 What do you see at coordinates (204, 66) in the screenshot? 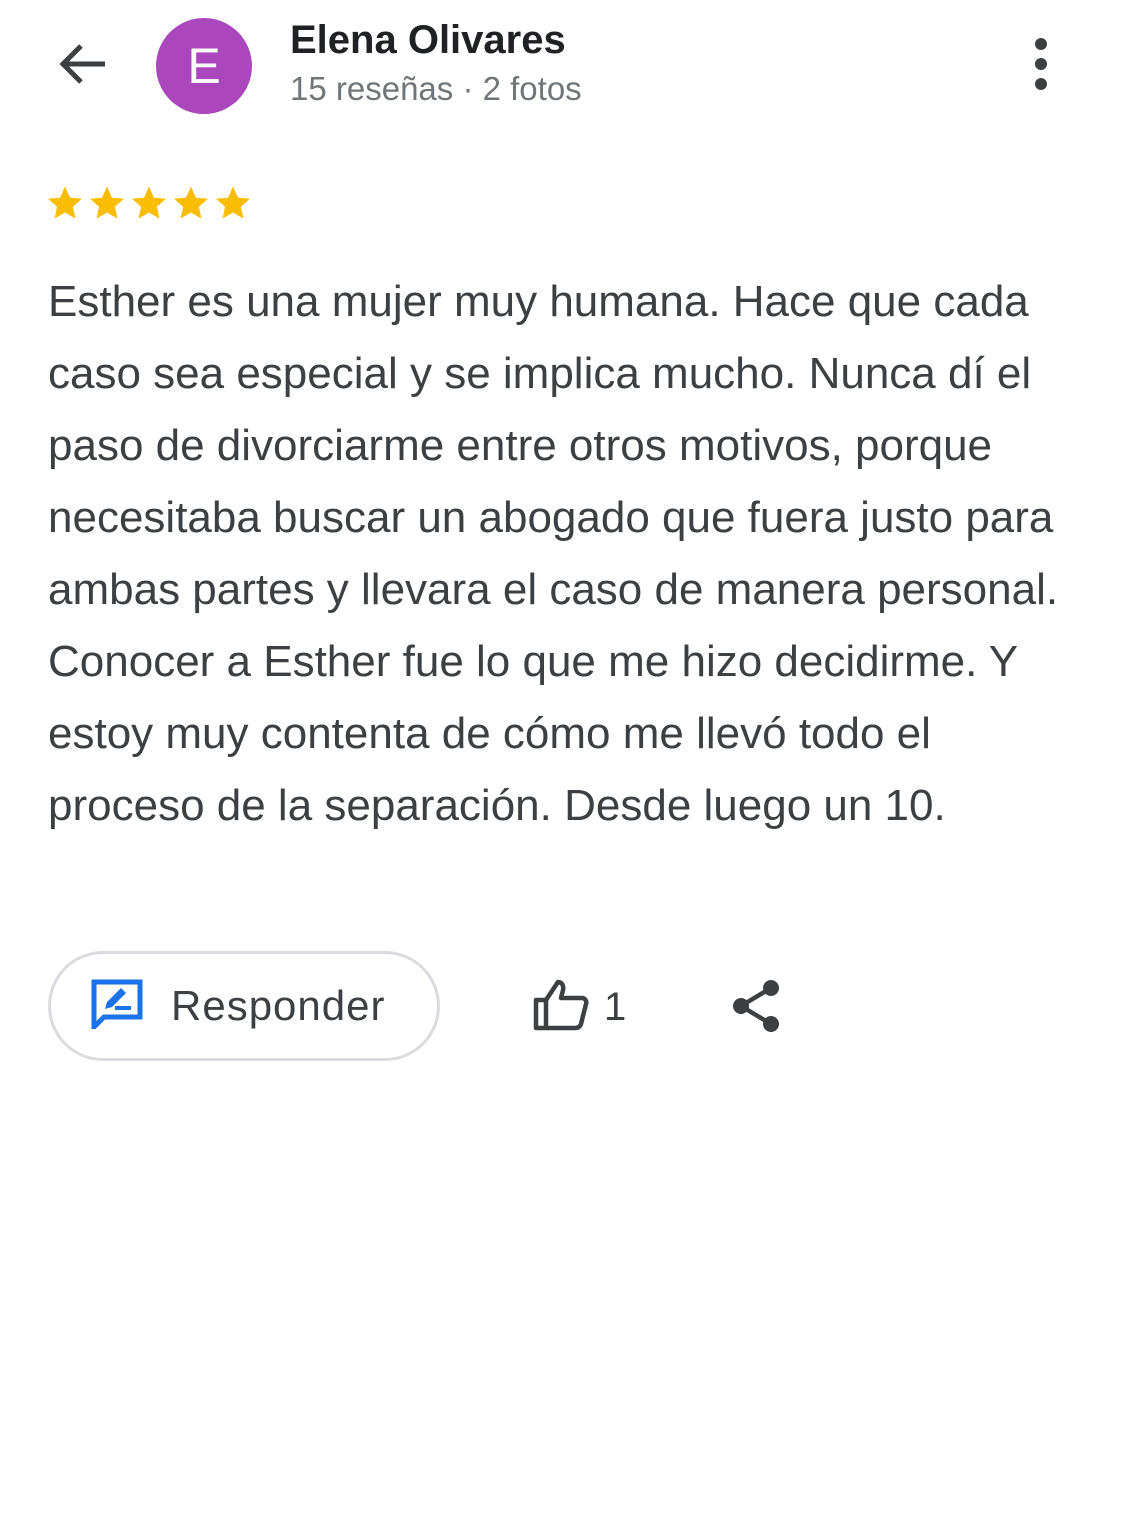
I see `avatar: E` at bounding box center [204, 66].